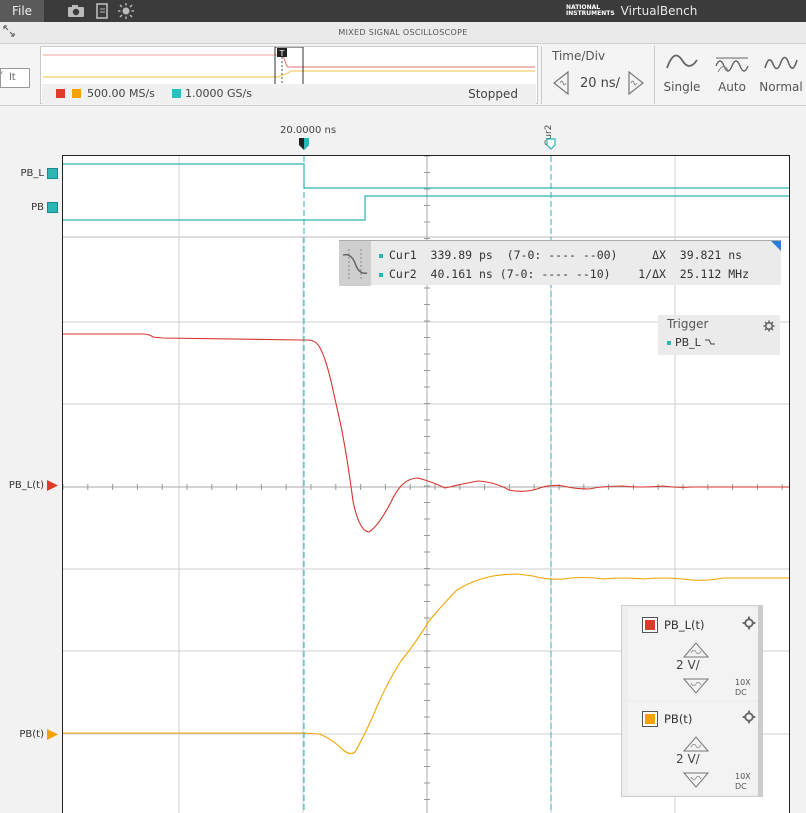 The height and width of the screenshot is (813, 806). Describe the element at coordinates (37, 207) in the screenshot. I see `channel-label-pb: PB` at that location.